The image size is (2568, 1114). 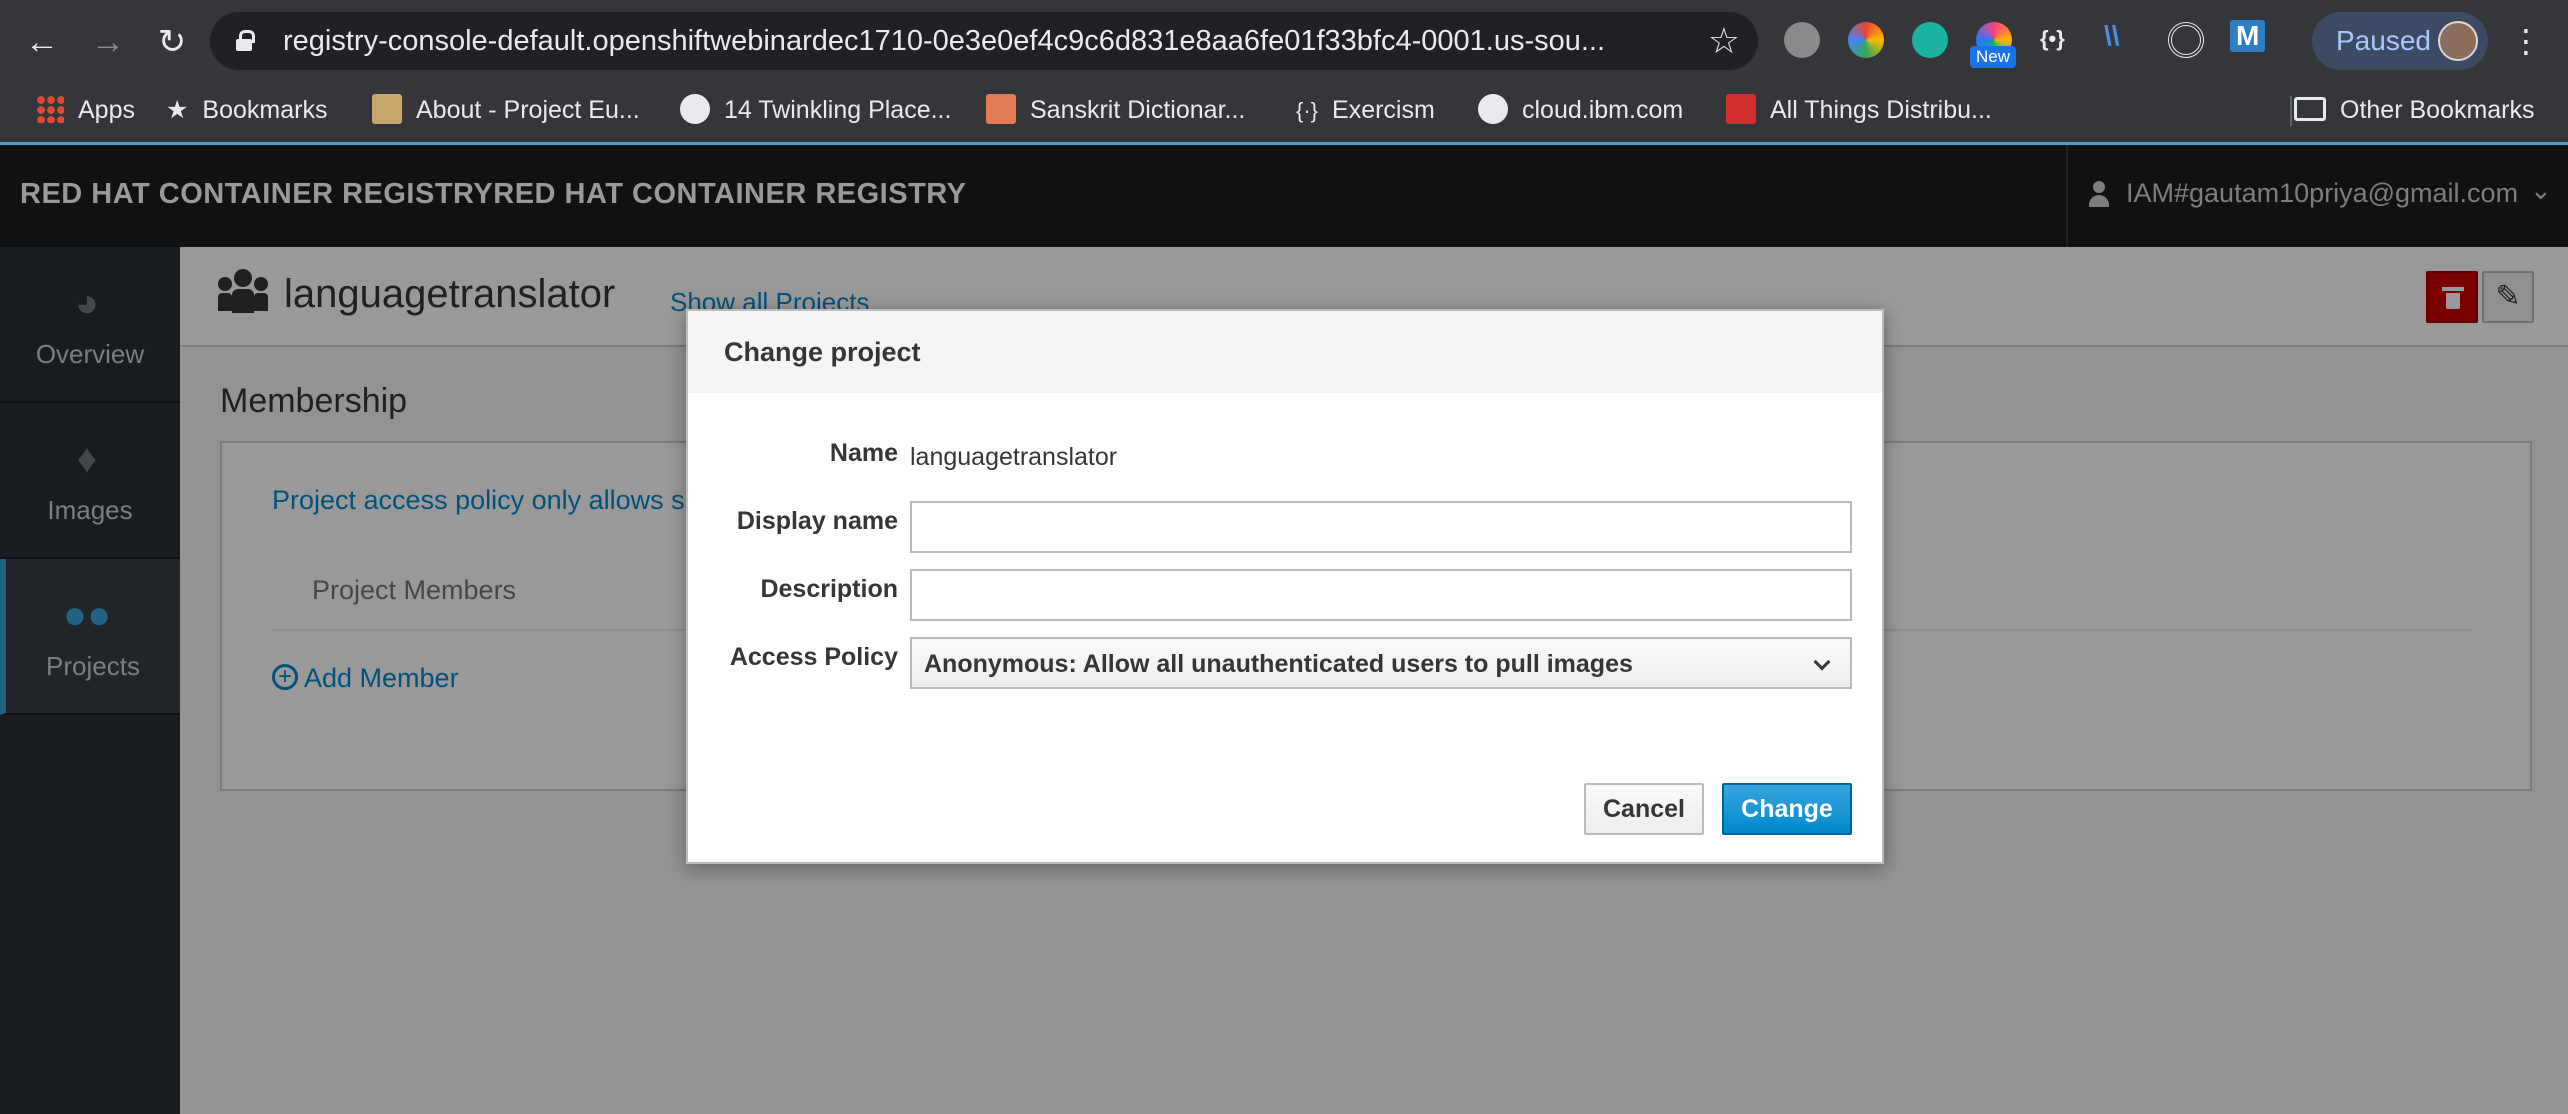 I want to click on extension-chrome-color-icon, so click(x=1866, y=40).